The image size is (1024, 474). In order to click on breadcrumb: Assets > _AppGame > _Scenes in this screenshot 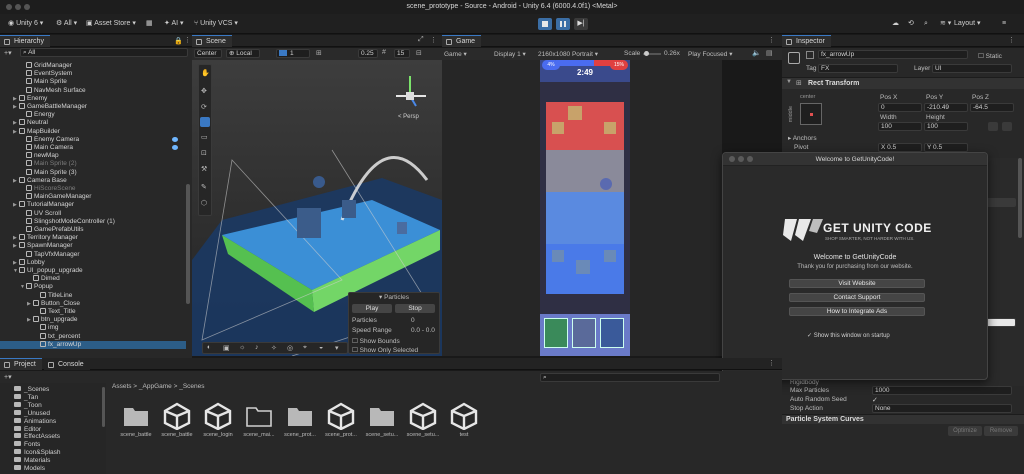, I will do `click(158, 386)`.